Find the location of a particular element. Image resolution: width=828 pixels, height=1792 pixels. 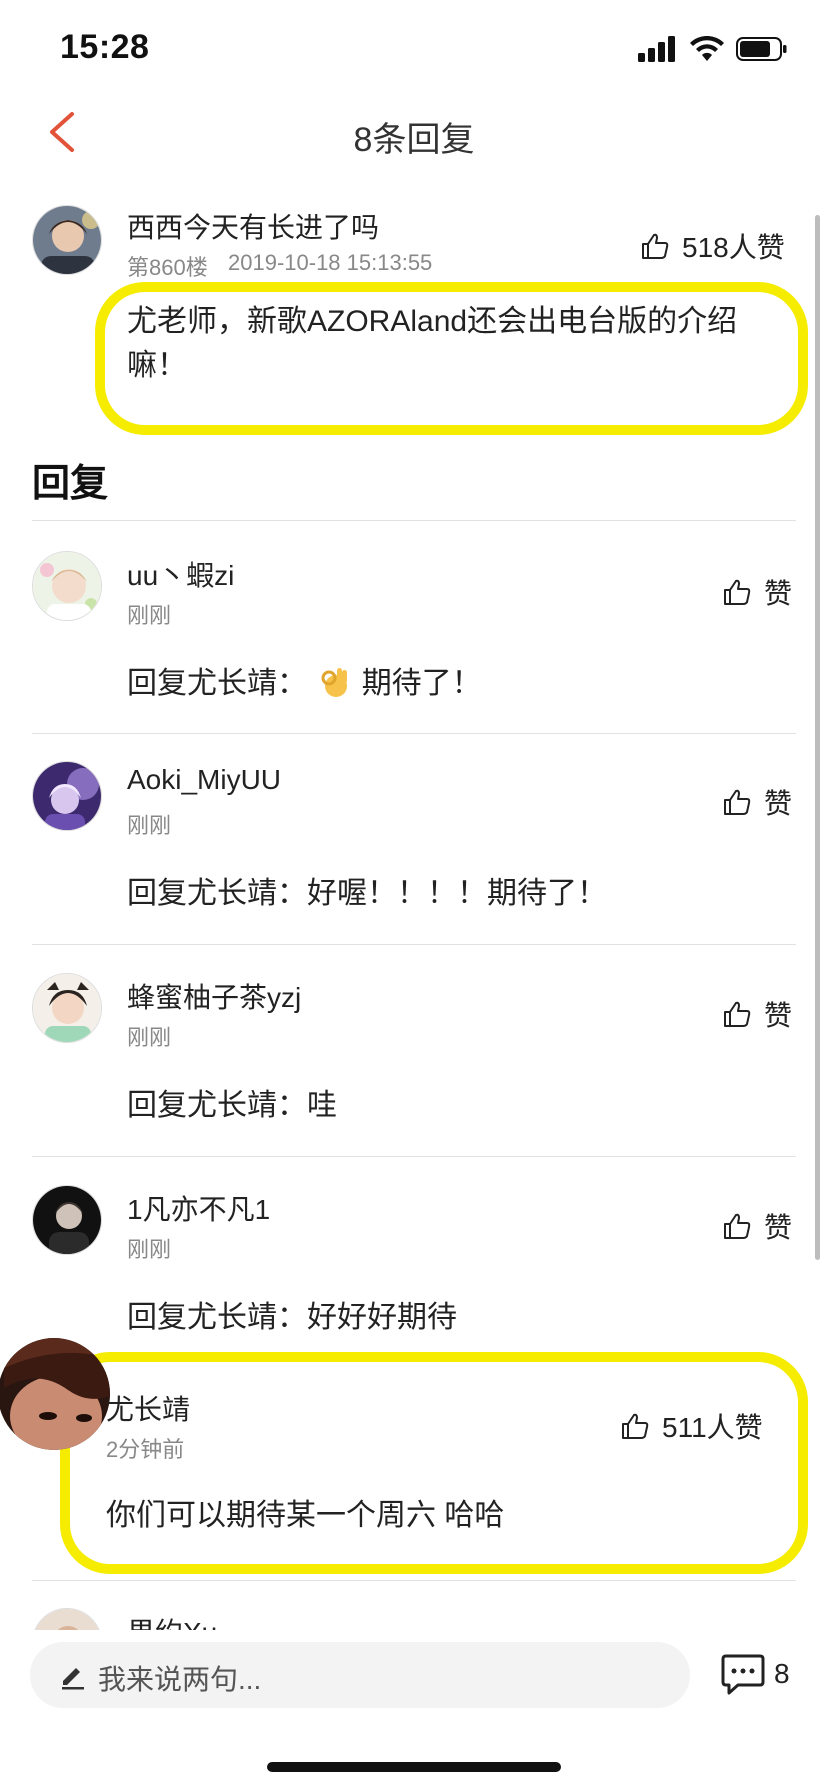

reply-text: 回复尤长靖： 期待了！ is located at coordinates (304, 680).